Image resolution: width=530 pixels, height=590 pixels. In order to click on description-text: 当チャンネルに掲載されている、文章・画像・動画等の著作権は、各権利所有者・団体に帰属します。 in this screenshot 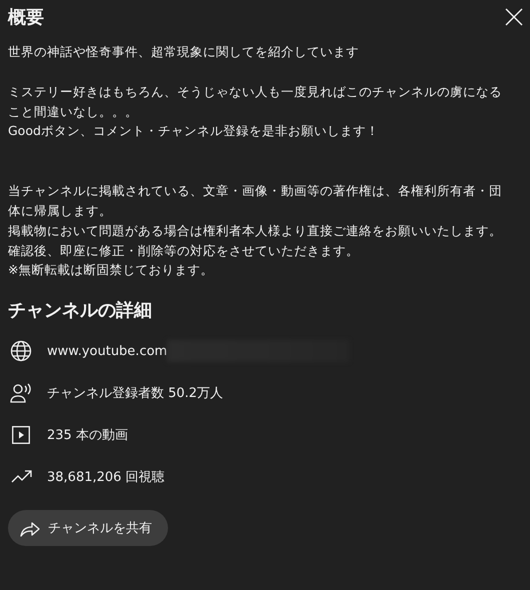, I will do `click(255, 201)`.